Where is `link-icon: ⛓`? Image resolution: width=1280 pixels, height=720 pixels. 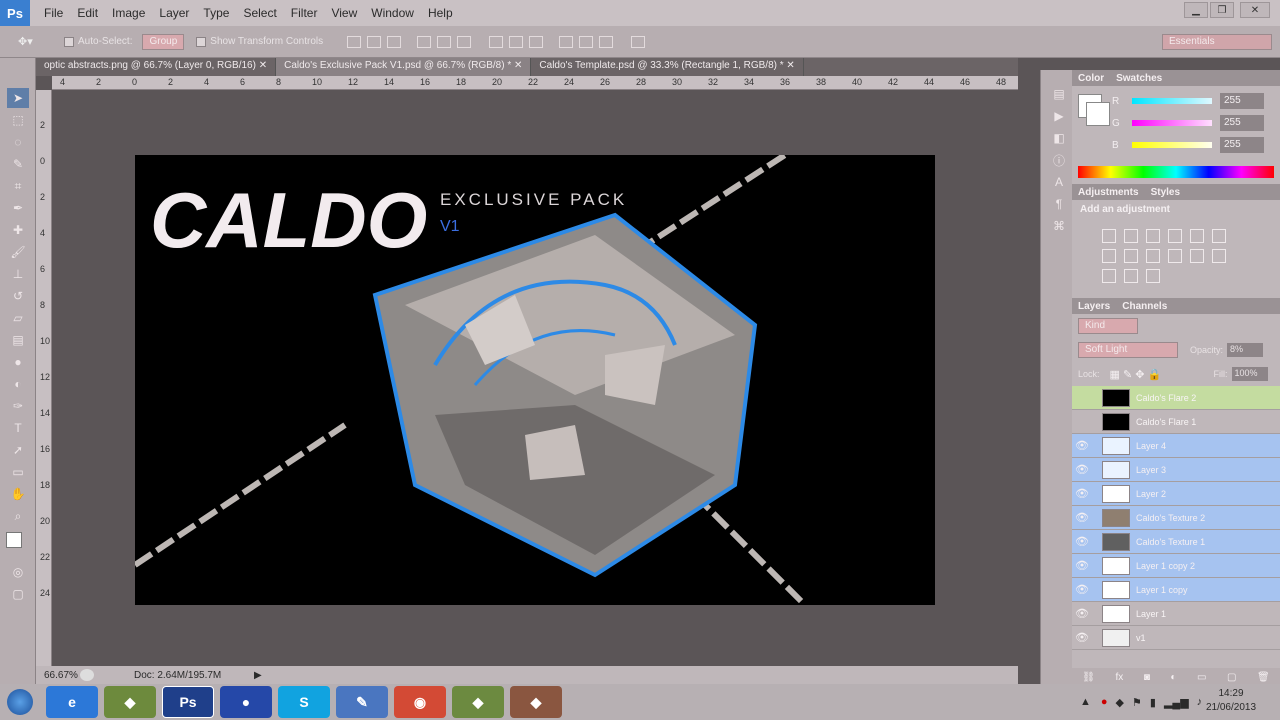
link-icon: ⛓ is located at coordinates (1088, 677).